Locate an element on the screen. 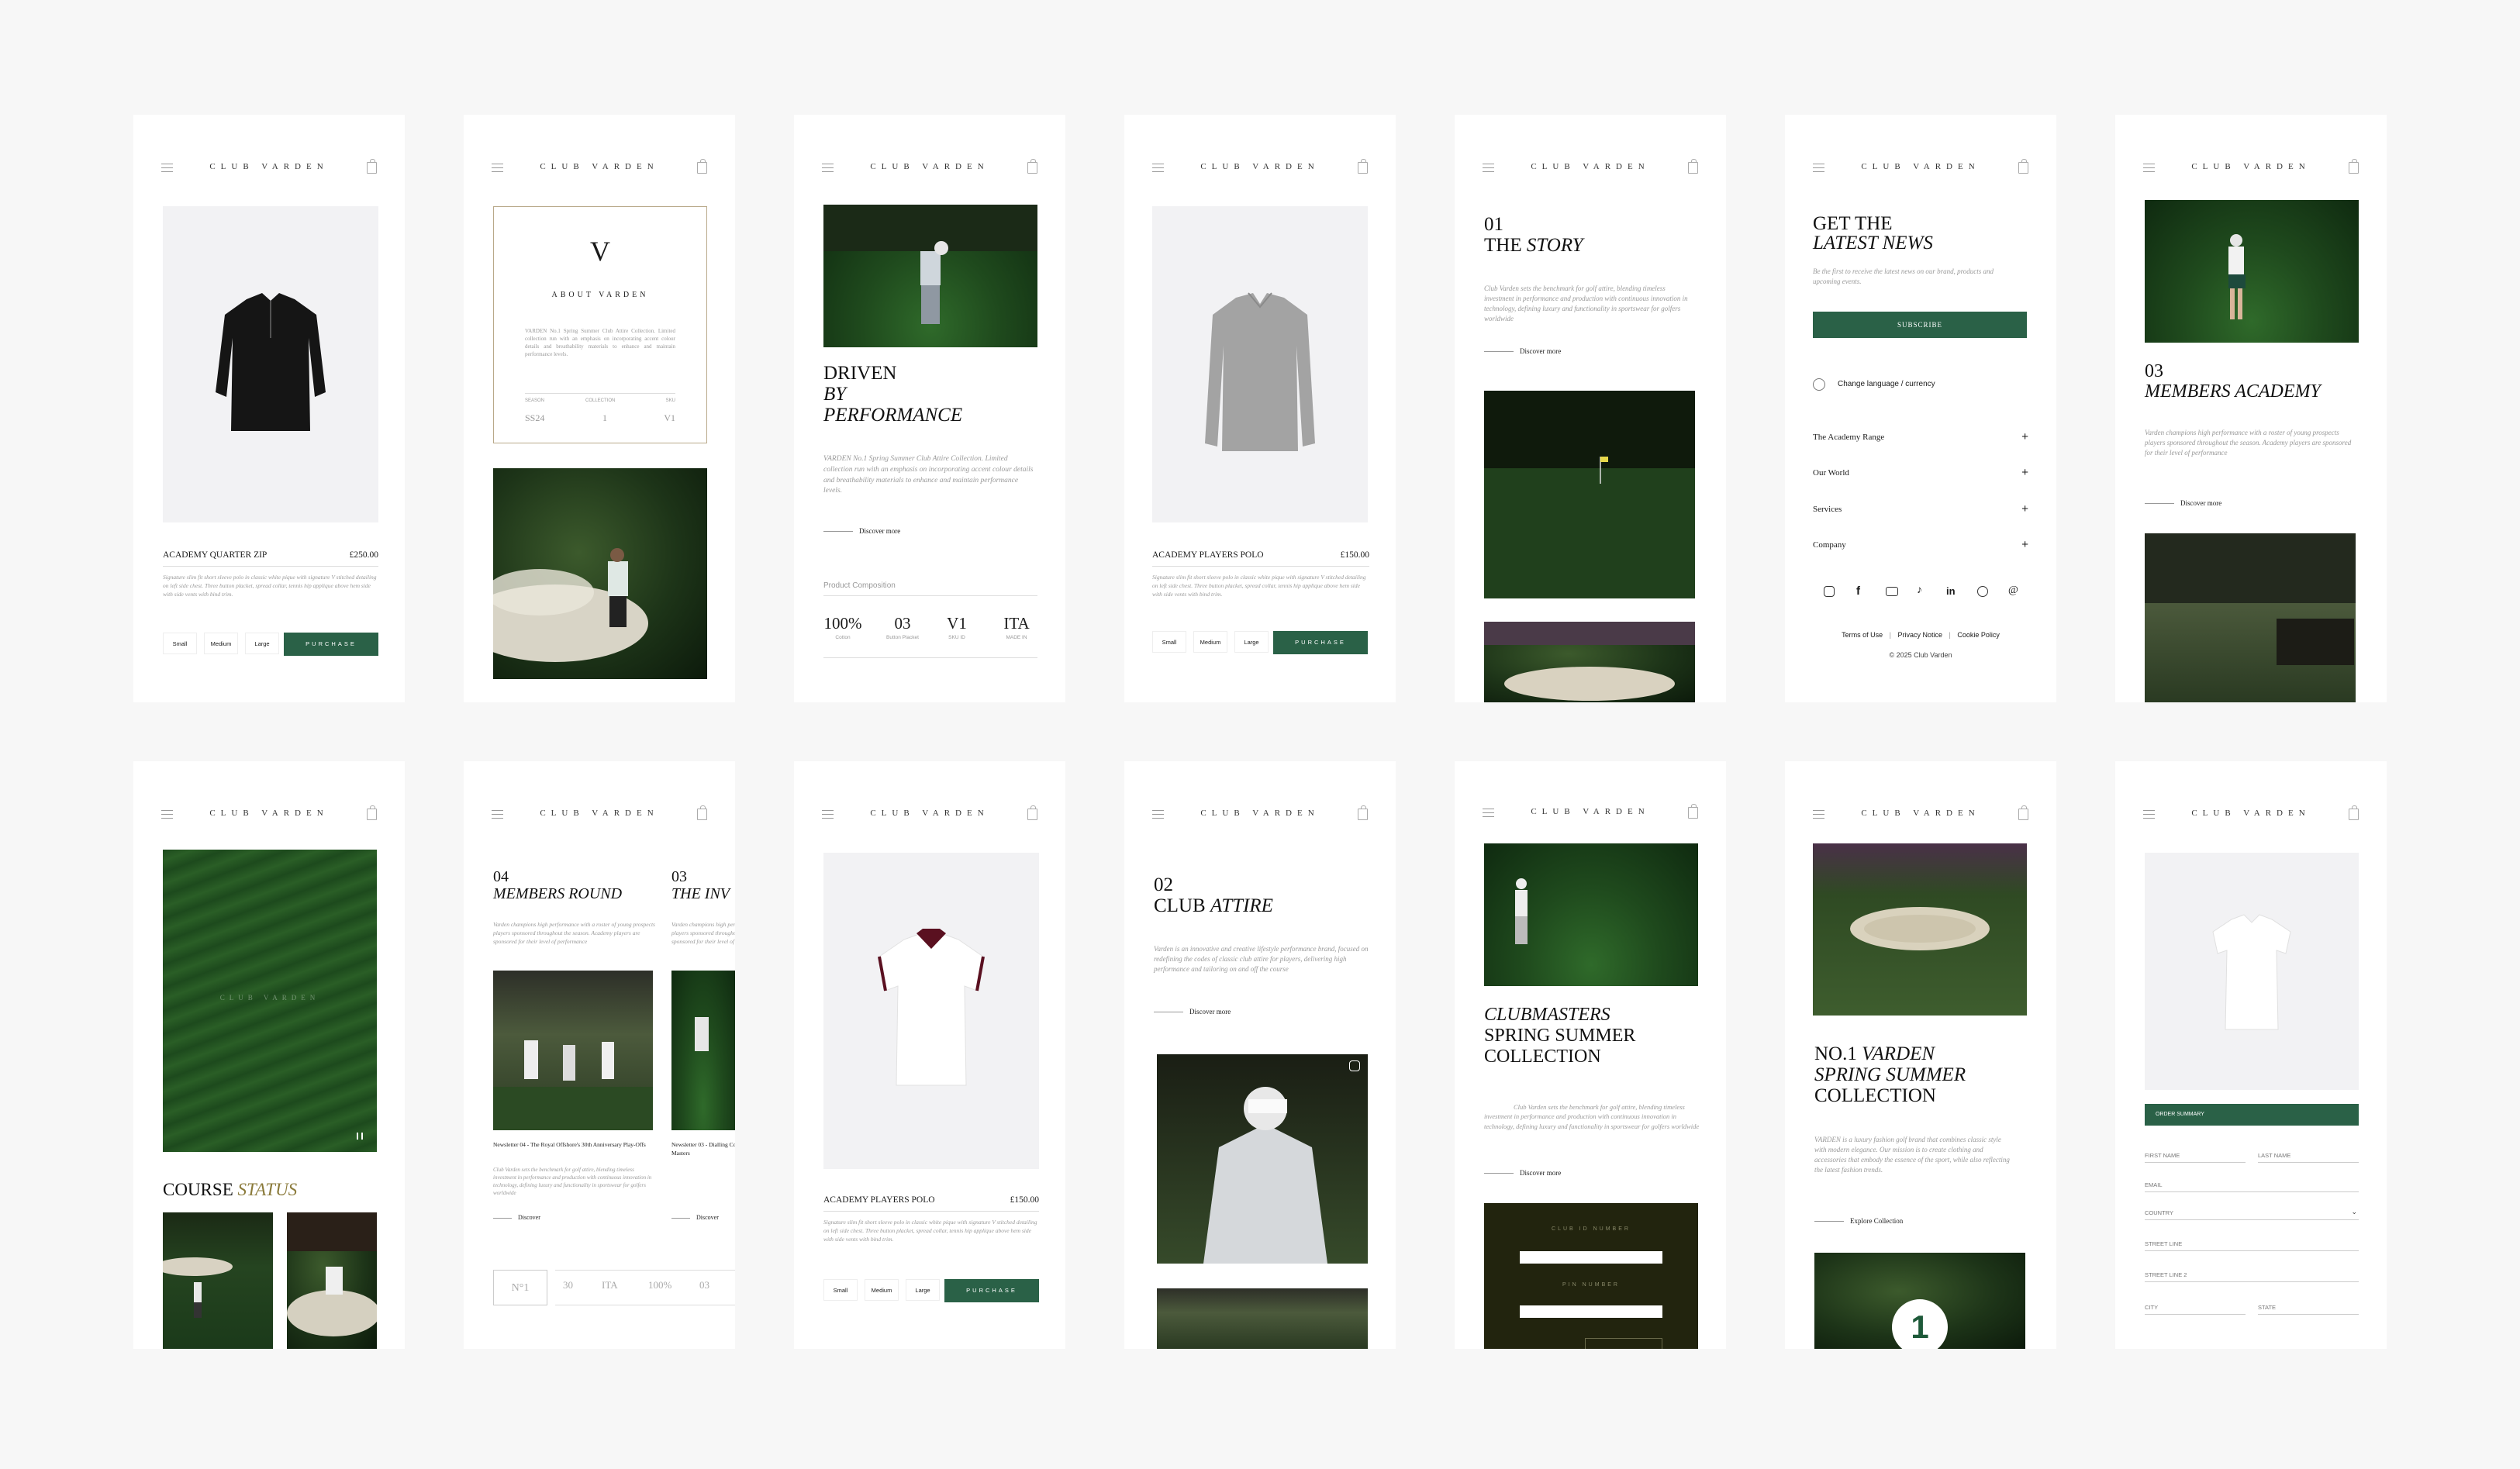 This screenshot has width=2520, height=1469. street-line-2-field: STREET LINE 2 is located at coordinates (2252, 1276).